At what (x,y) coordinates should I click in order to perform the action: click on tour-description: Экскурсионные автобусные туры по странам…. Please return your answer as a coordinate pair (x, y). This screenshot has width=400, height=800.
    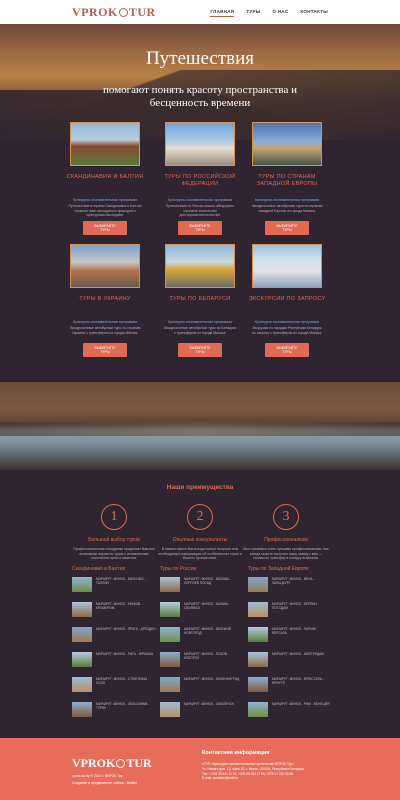
    Looking at the image, I should click on (105, 330).